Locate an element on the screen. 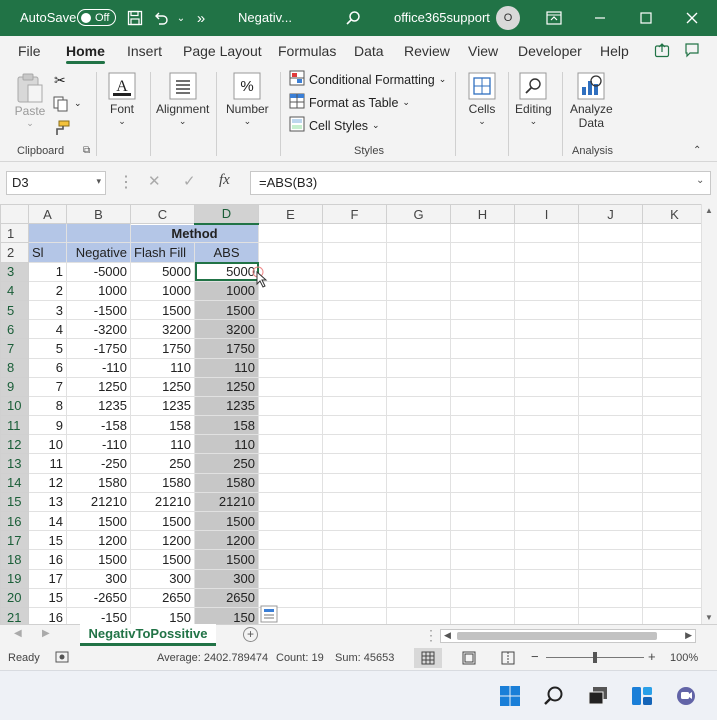  cell-flash-fill: 150 is located at coordinates (162, 615).